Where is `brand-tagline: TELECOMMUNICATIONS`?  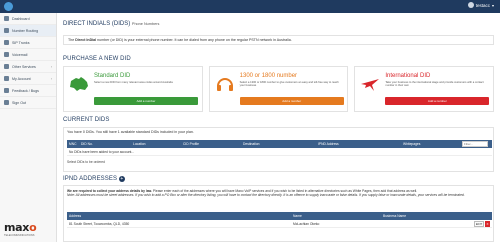
brand-tagline: TELECOMMUNICATIONS is located at coordinates (19, 235).